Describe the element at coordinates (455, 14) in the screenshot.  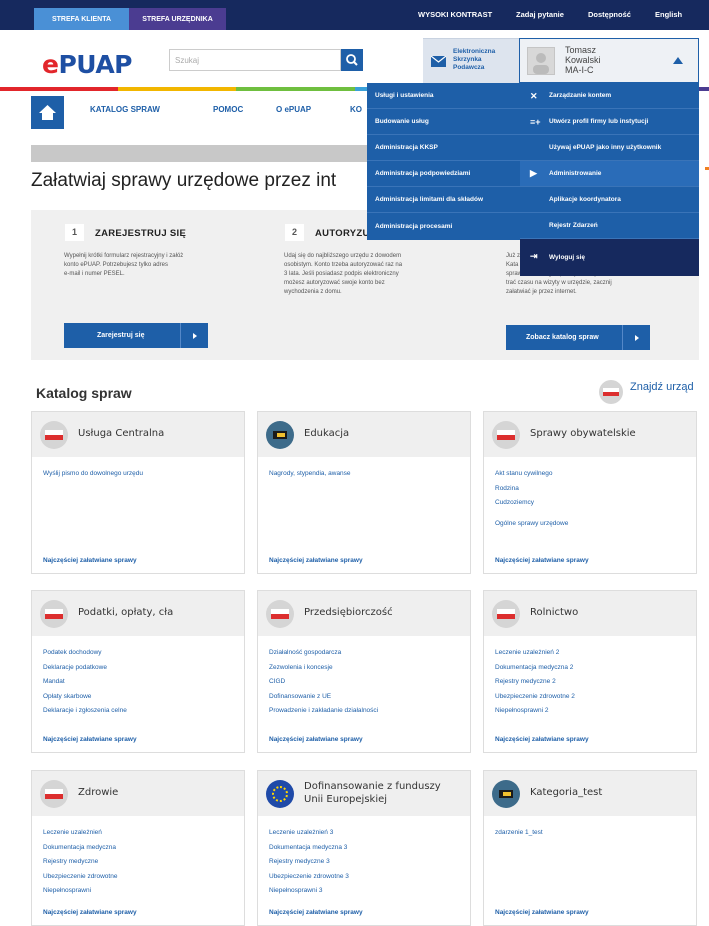
I see `high-contrast-link: WYSOKI KONTRAST` at that location.